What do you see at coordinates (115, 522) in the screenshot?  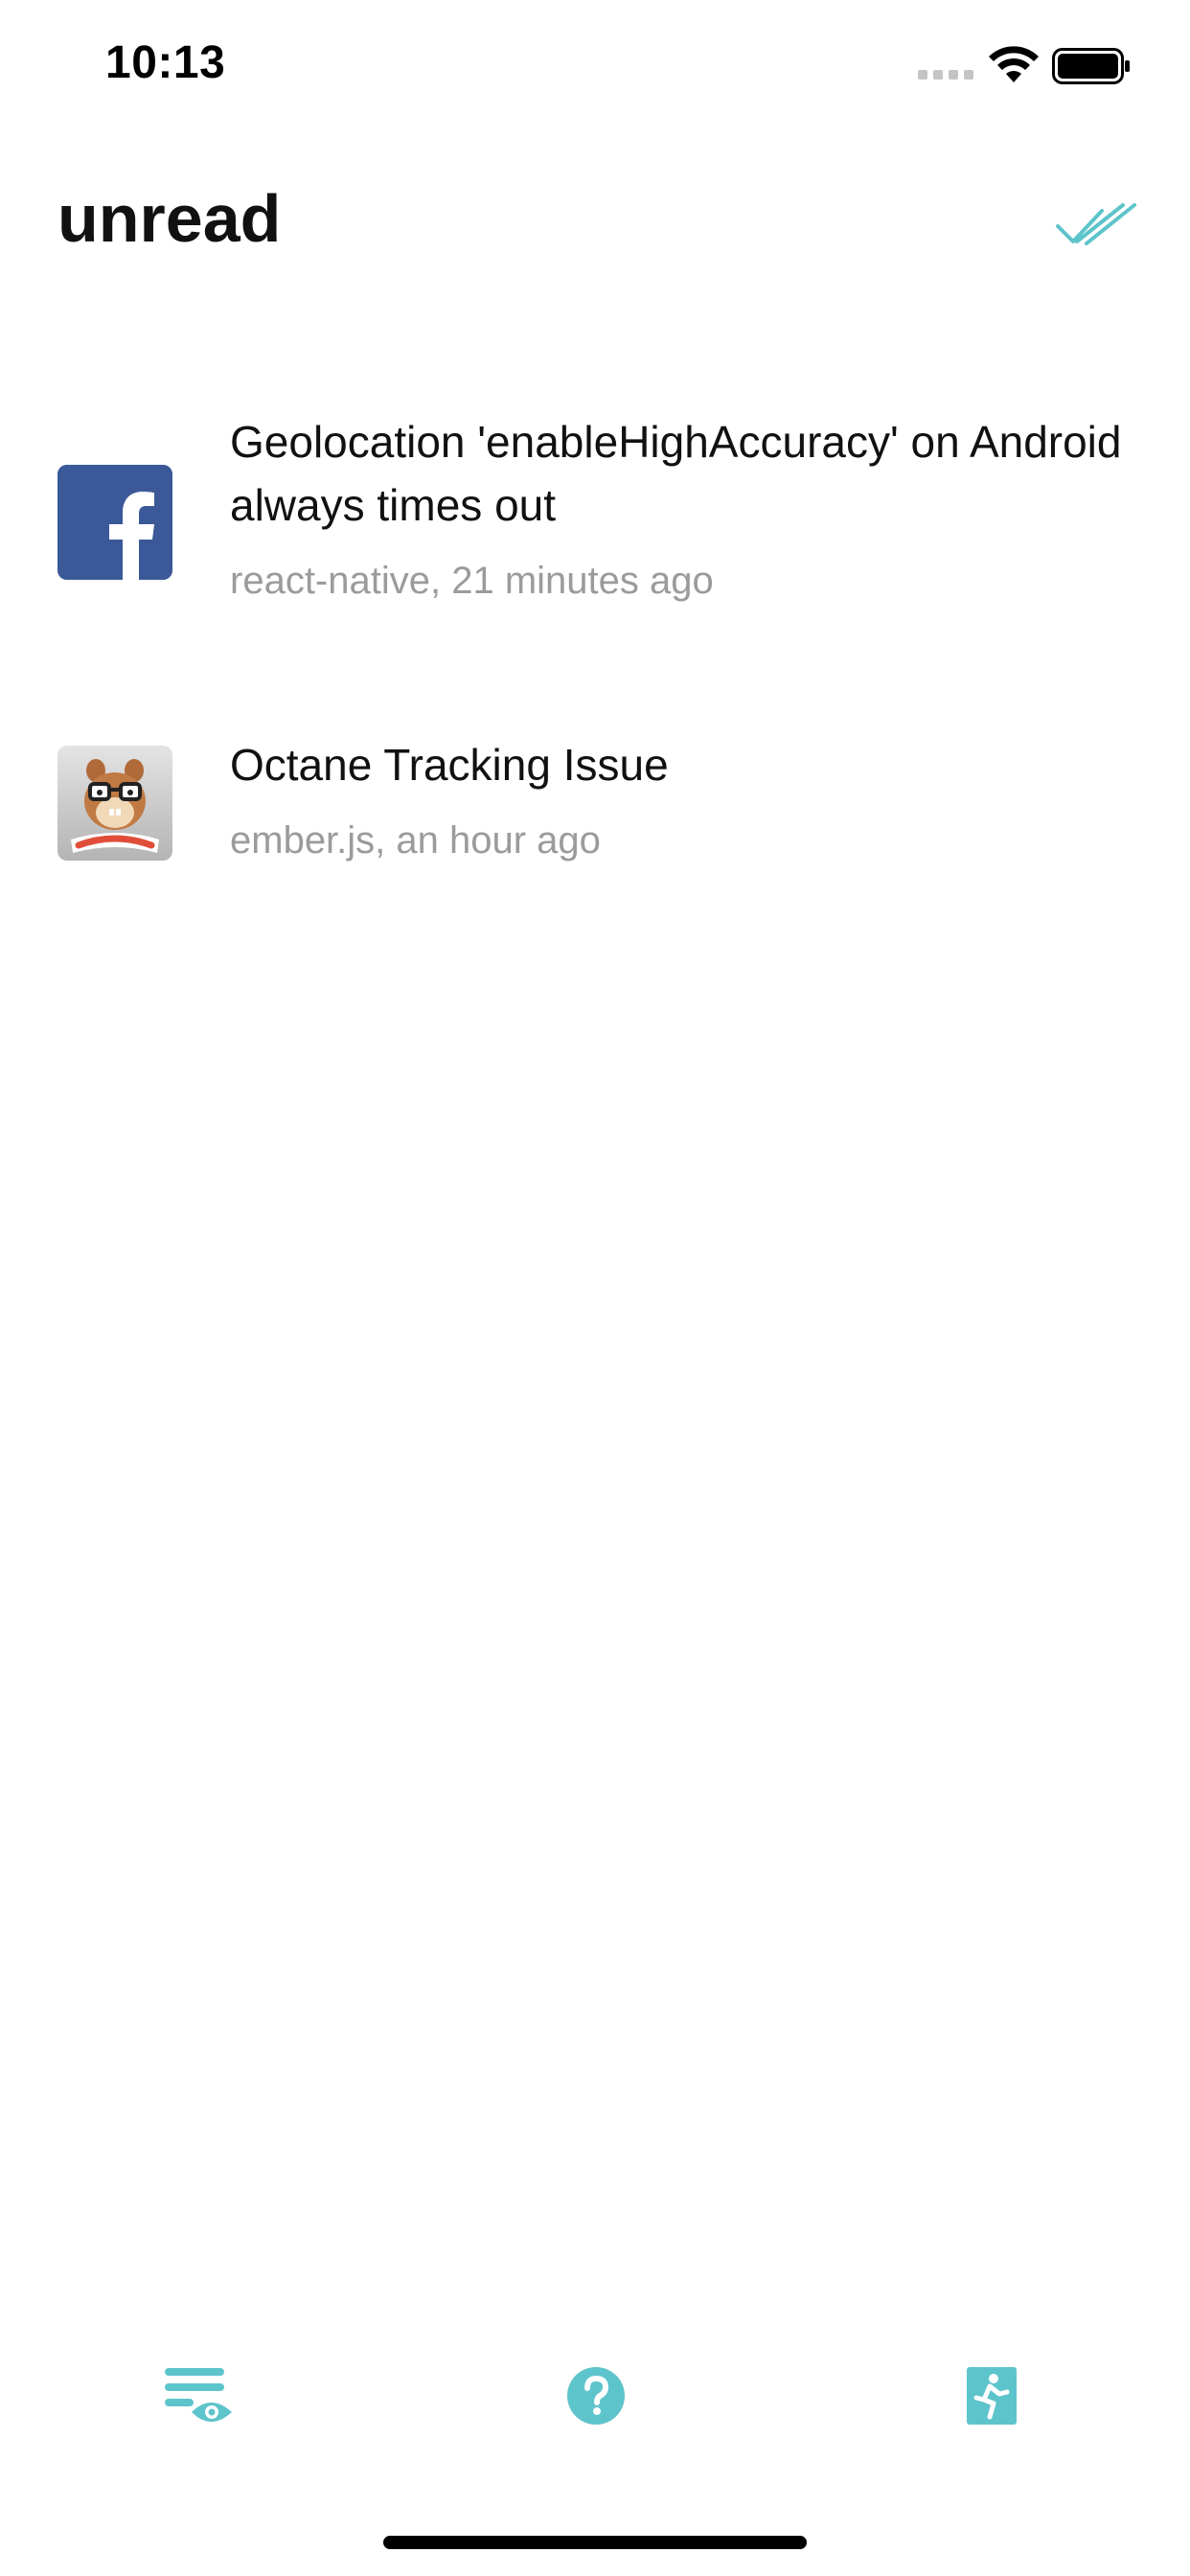 I see `facebook-logo-icon` at bounding box center [115, 522].